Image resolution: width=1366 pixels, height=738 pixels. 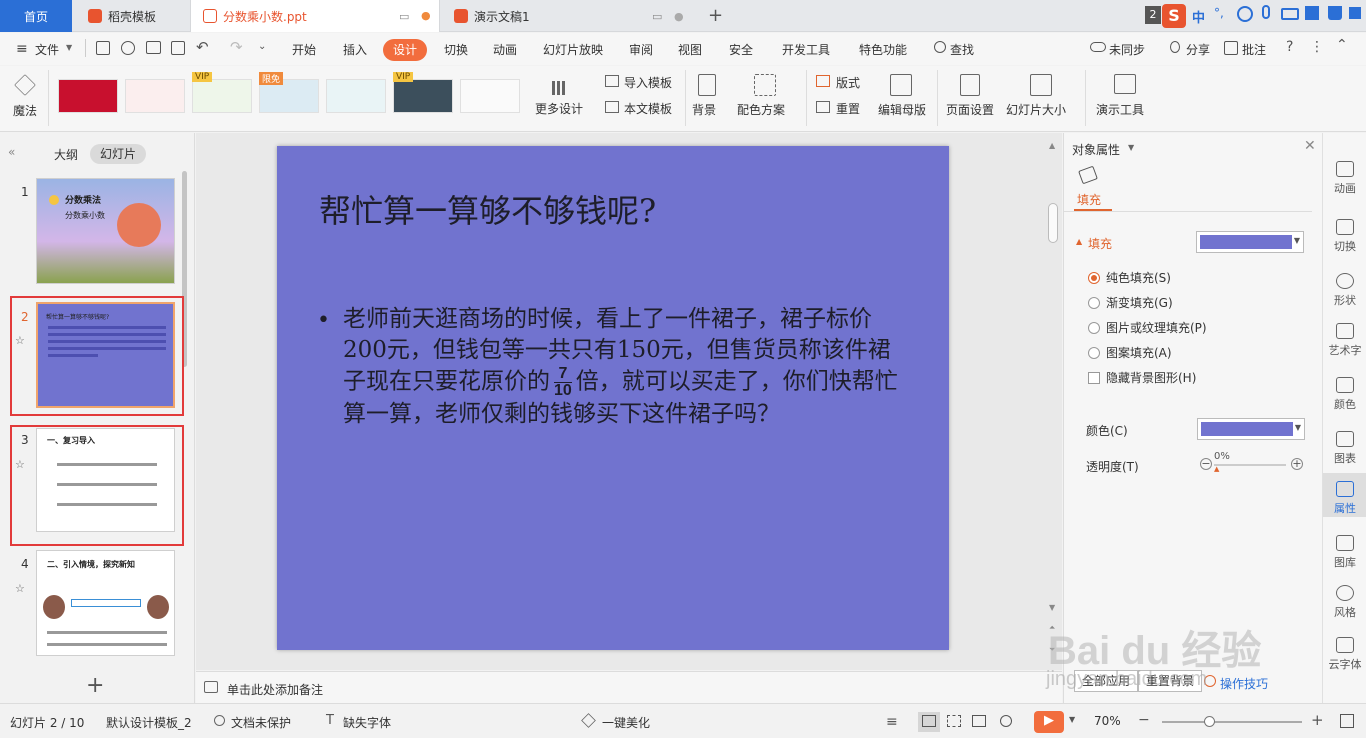 What do you see at coordinates (1342, 45) in the screenshot?
I see `collapse-ribbon-icon: ⌃` at bounding box center [1342, 45].